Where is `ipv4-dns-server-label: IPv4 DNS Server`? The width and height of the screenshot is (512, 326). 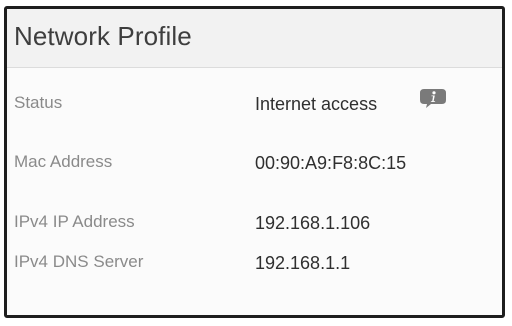
ipv4-dns-server-label: IPv4 DNS Server is located at coordinates (79, 261).